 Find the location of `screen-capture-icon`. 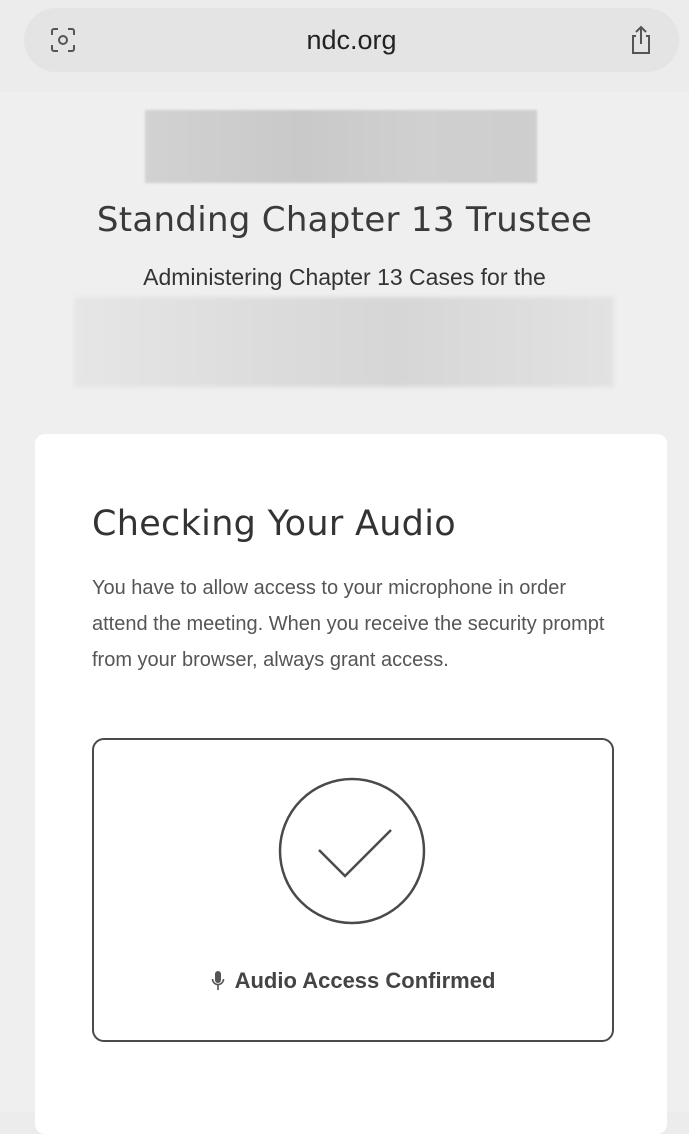

screen-capture-icon is located at coordinates (63, 40).